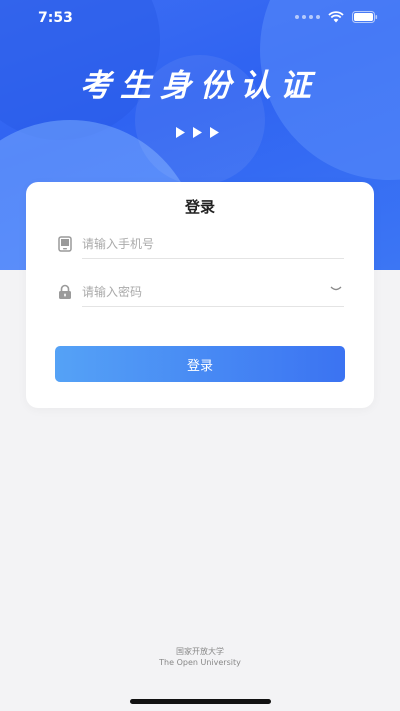 Image resolution: width=400 pixels, height=711 pixels. I want to click on page-title: 考生身份认证, so click(200, 86).